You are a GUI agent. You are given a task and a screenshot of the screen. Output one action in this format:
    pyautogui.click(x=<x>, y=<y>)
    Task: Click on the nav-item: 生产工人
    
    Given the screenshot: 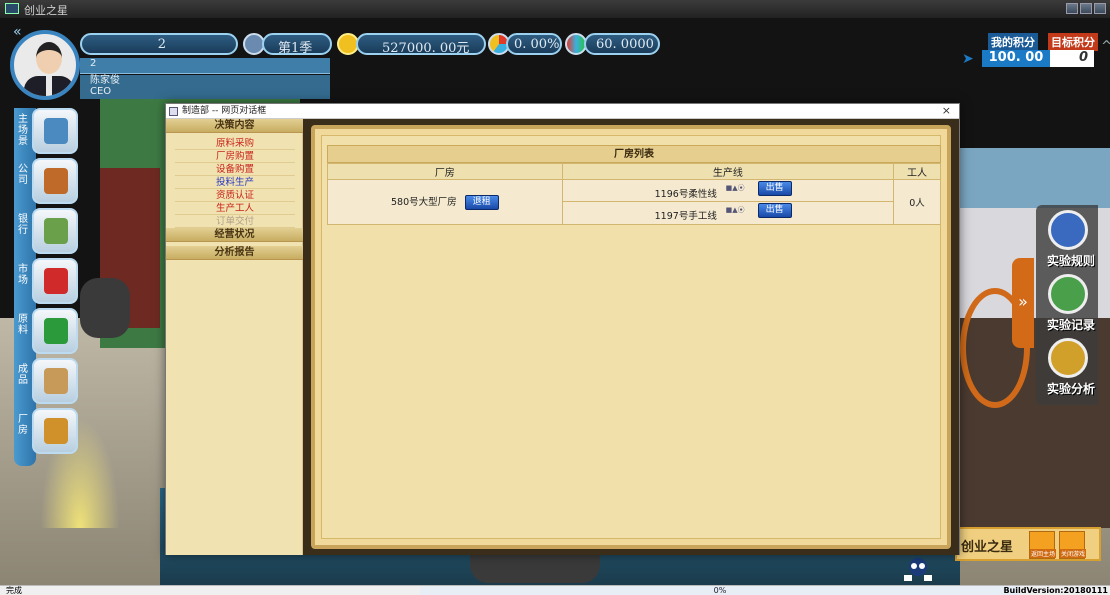 What is the action you would take?
    pyautogui.click(x=235, y=208)
    